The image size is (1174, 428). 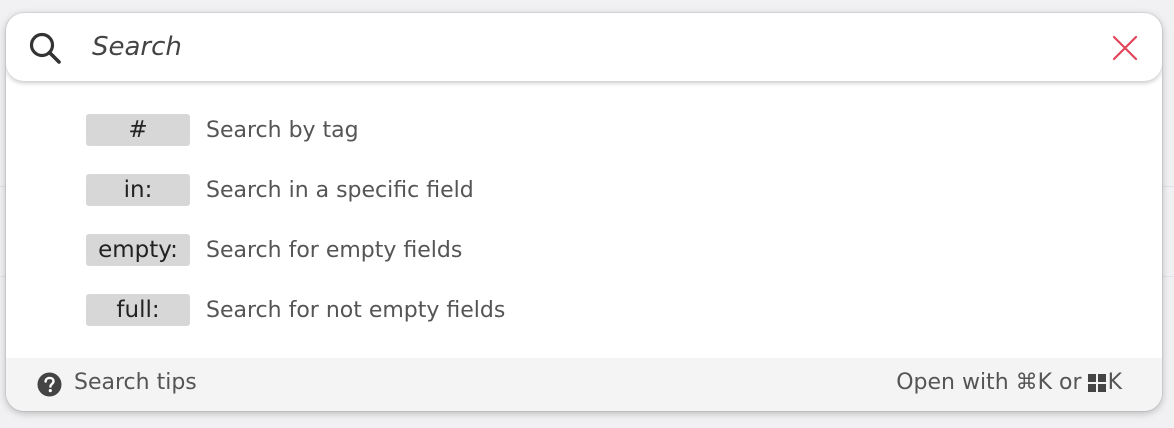 I want to click on shortcut-suffix: K, so click(x=1114, y=382).